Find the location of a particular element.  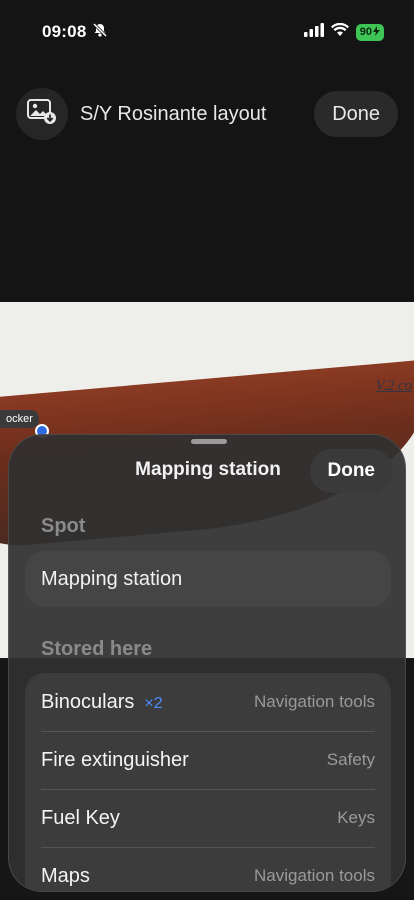

spot-section-label: Spot is located at coordinates (63, 526).